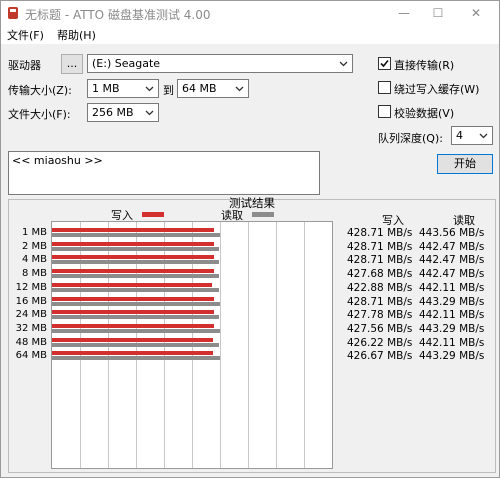 The image size is (500, 478). What do you see at coordinates (118, 15) in the screenshot?
I see `window-title: 无标题 - ATTO 磁盘基准测试 4.00` at bounding box center [118, 15].